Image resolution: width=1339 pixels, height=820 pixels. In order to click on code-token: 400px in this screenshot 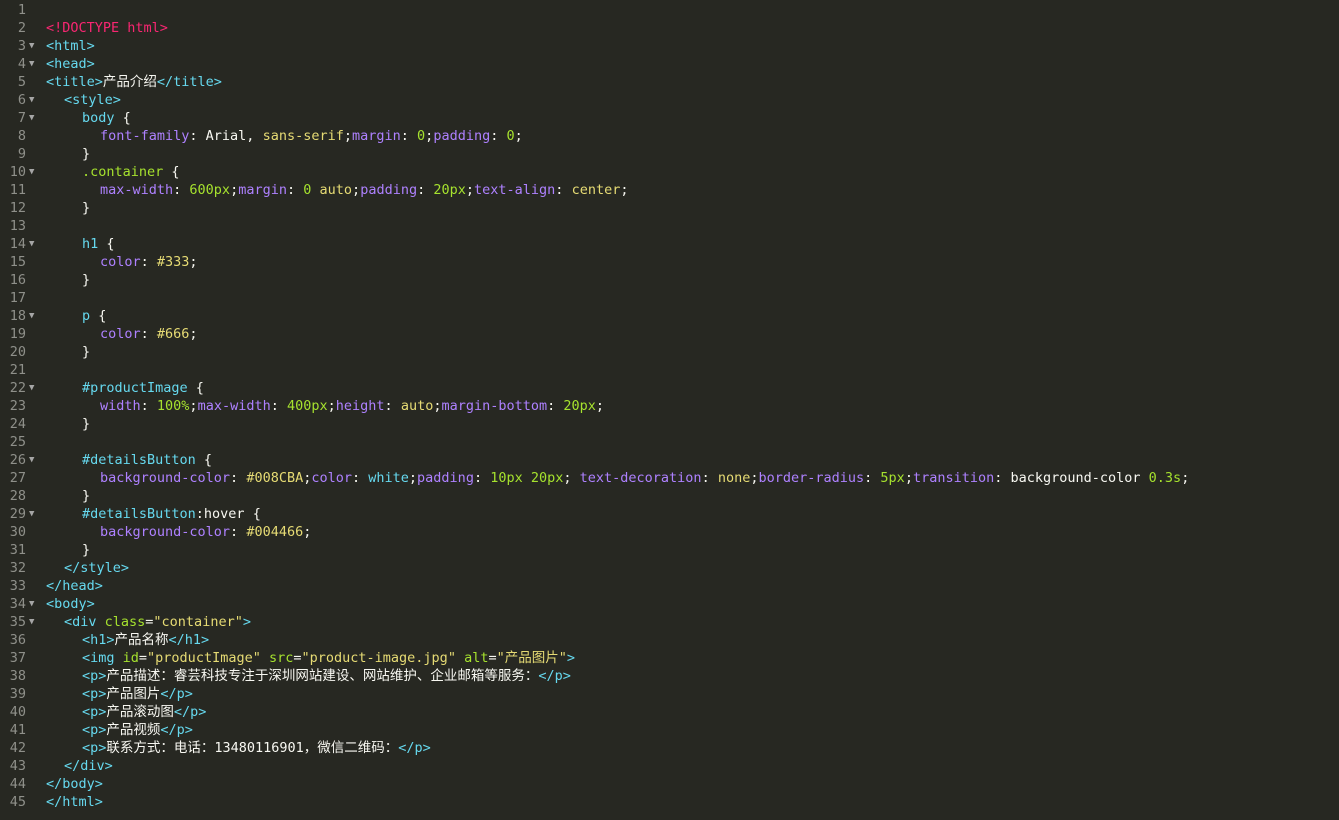, I will do `click(307, 406)`.